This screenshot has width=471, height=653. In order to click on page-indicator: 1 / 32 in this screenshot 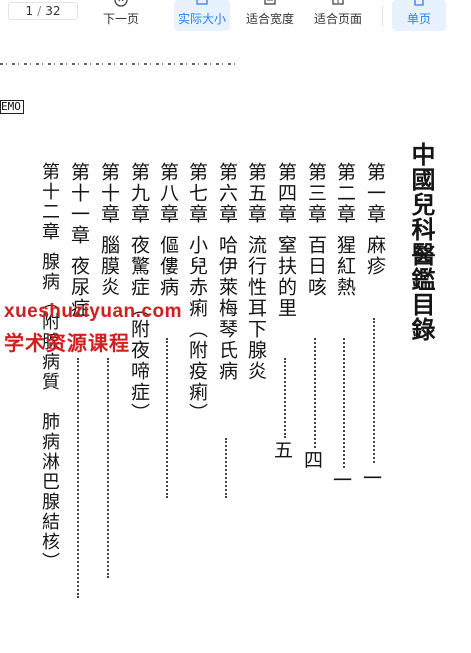, I will do `click(43, 11)`.